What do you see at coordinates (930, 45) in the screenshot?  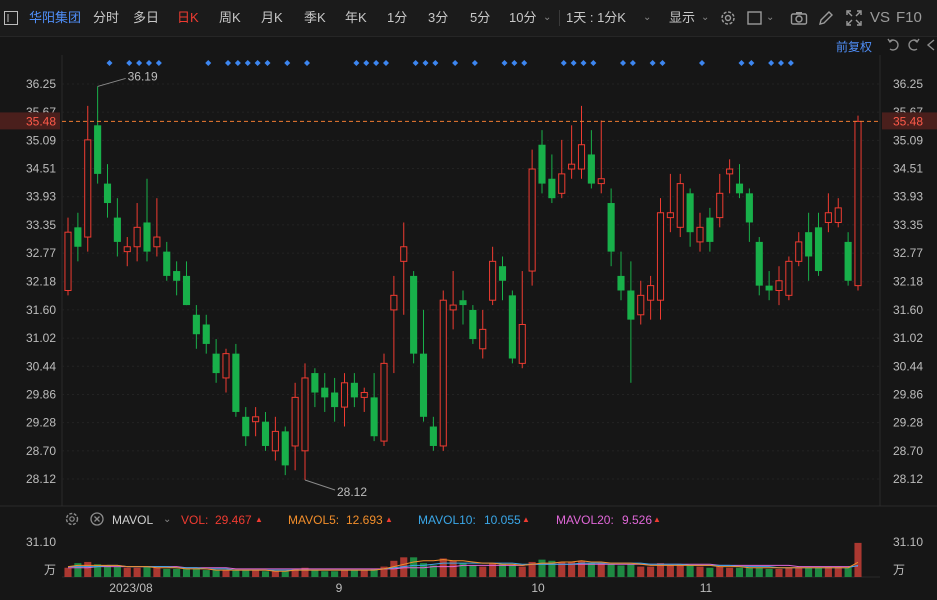 I see `expand-panel-icon` at bounding box center [930, 45].